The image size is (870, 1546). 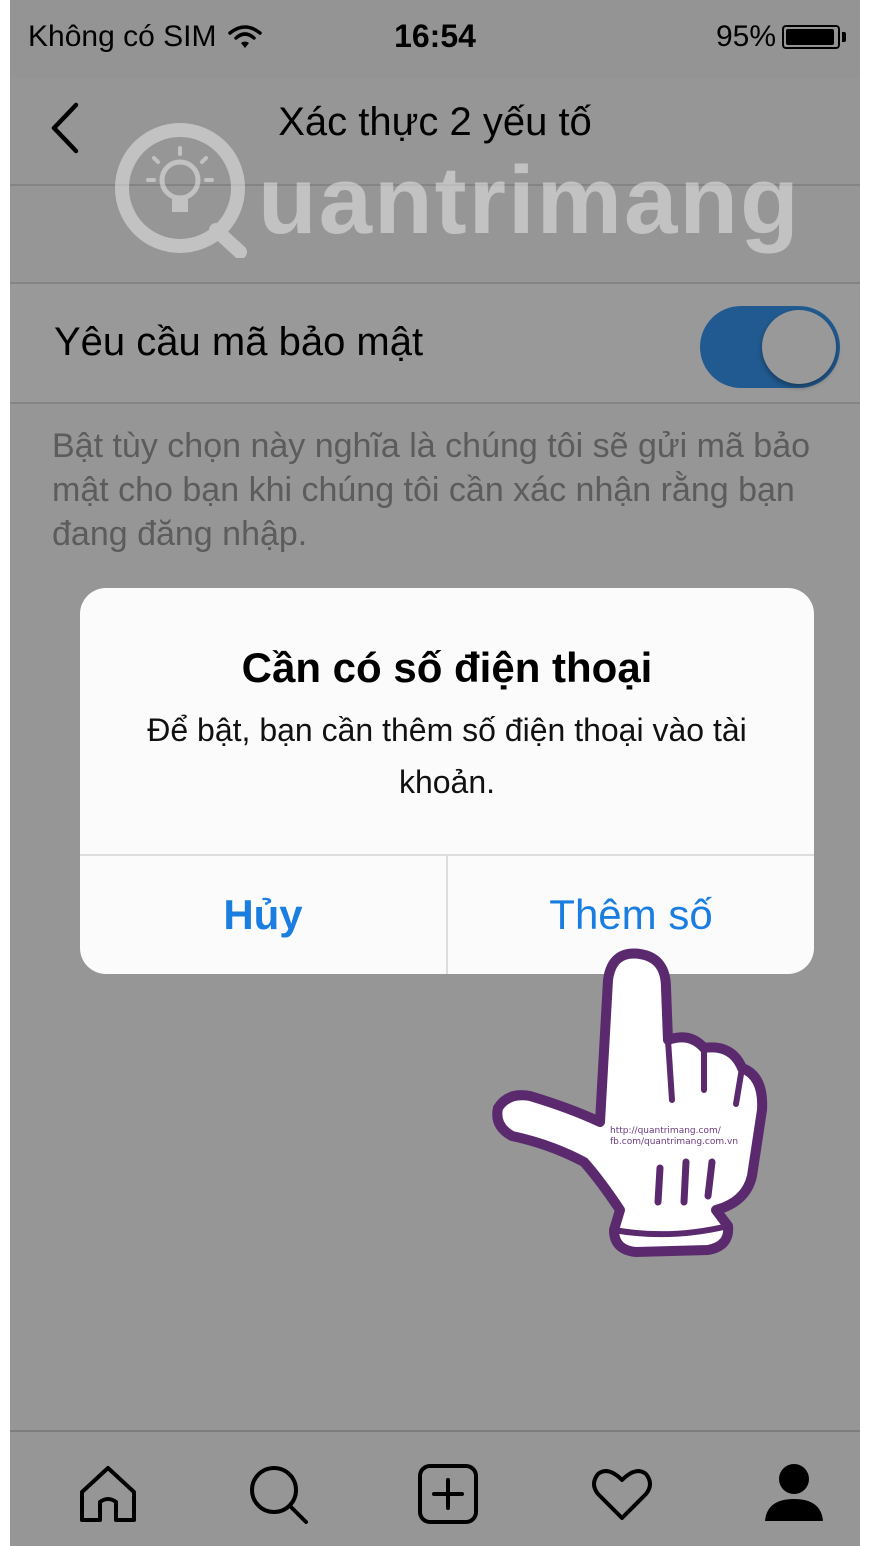 What do you see at coordinates (529, 200) in the screenshot?
I see `watermark-text: uantrimang` at bounding box center [529, 200].